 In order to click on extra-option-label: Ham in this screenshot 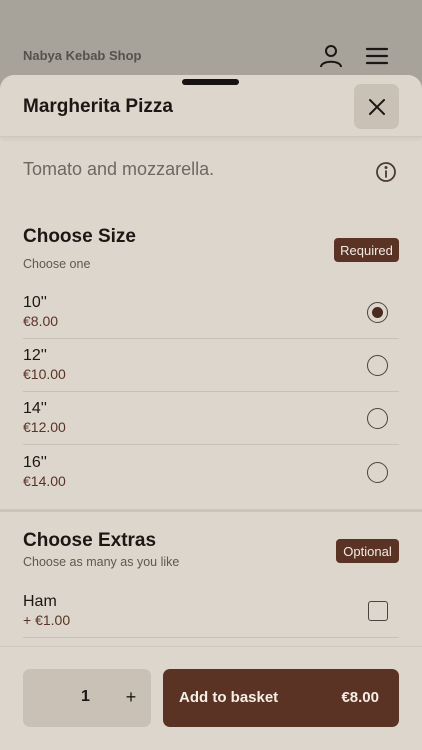, I will do `click(40, 601)`.